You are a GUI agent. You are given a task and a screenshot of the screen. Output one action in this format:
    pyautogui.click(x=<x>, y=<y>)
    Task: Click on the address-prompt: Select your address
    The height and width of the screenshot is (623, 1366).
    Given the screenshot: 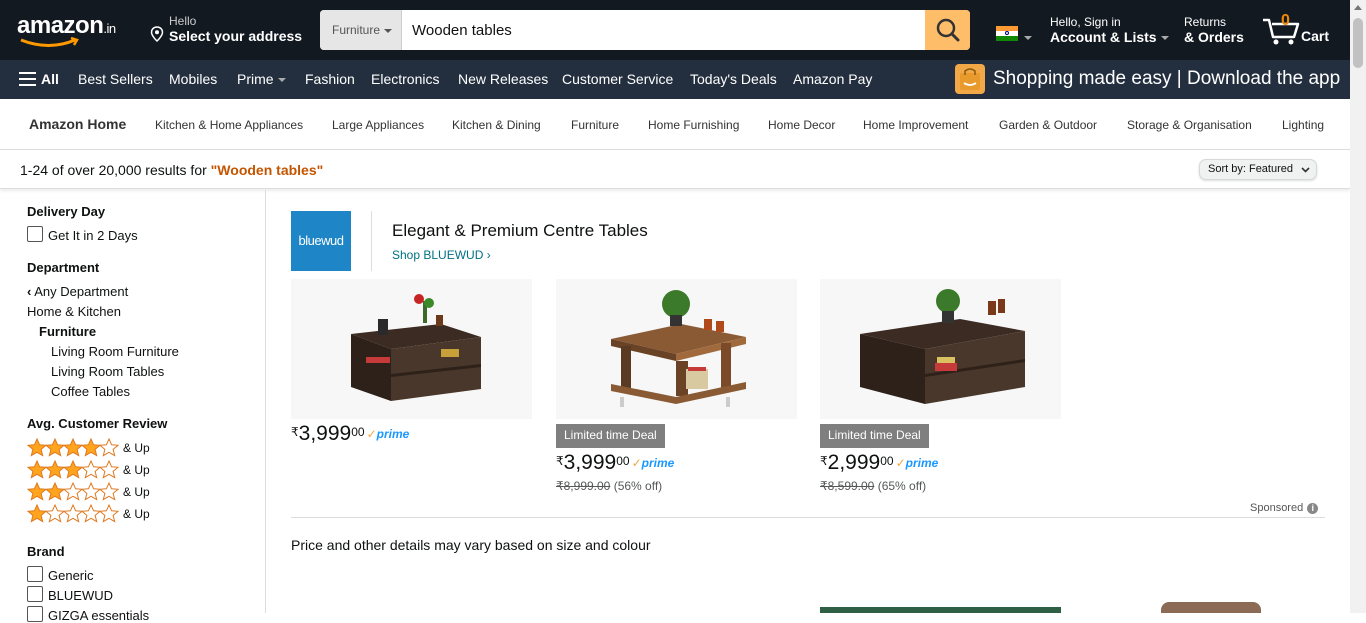 What is the action you would take?
    pyautogui.click(x=236, y=36)
    